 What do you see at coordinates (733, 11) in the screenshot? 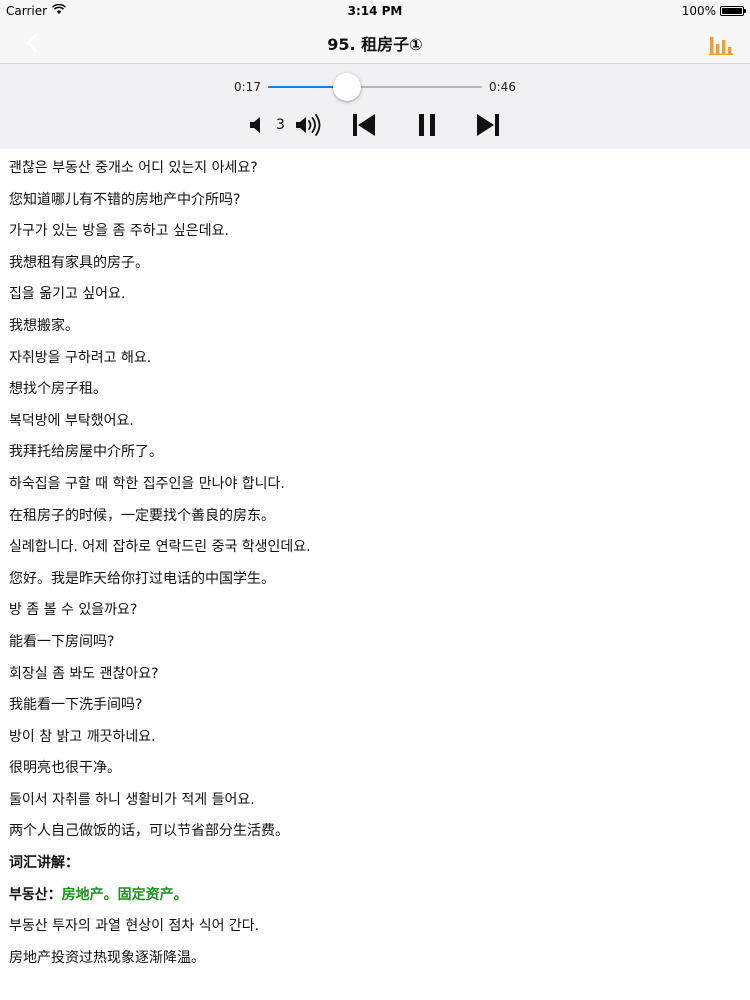
I see `battery-icon` at bounding box center [733, 11].